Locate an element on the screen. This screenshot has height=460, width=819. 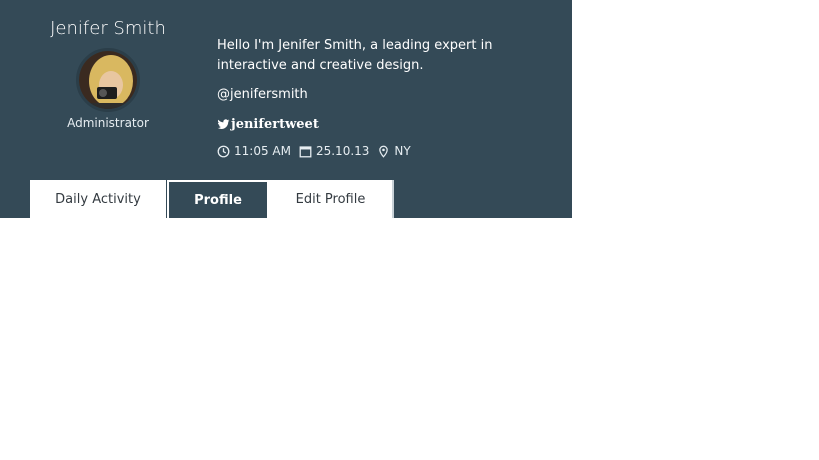
time-info: 11:05 AM is located at coordinates (254, 151).